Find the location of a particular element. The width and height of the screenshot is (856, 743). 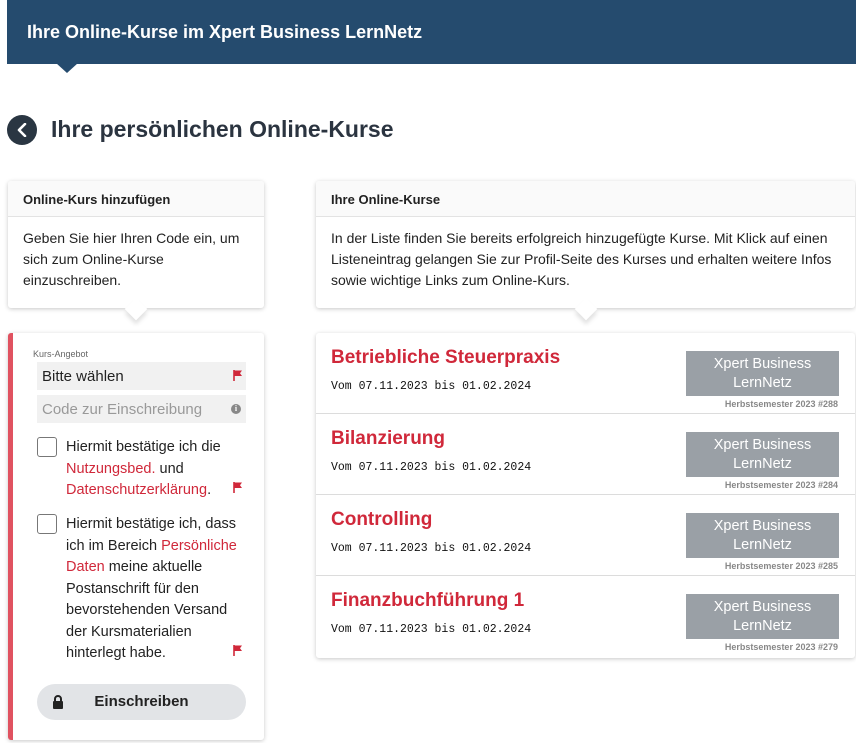

course-title: Finanzbuchführung 1 is located at coordinates (428, 600).